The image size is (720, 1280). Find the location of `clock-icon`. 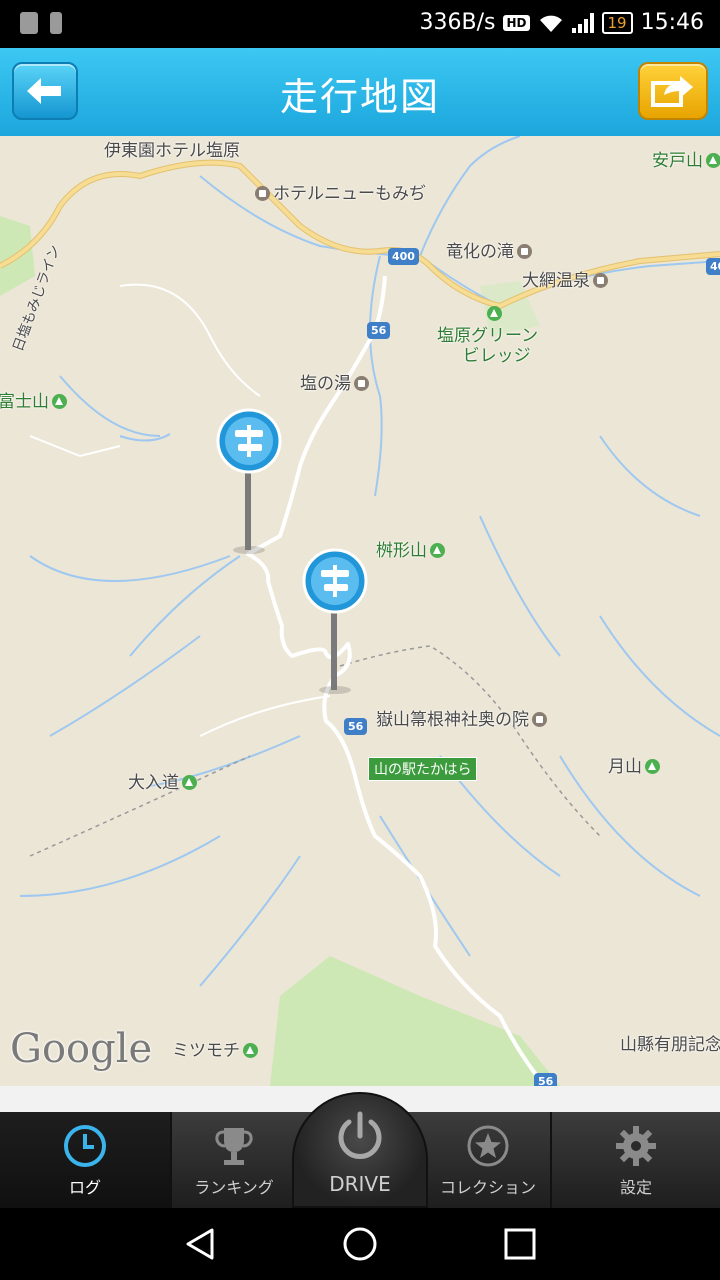

clock-icon is located at coordinates (85, 1146).